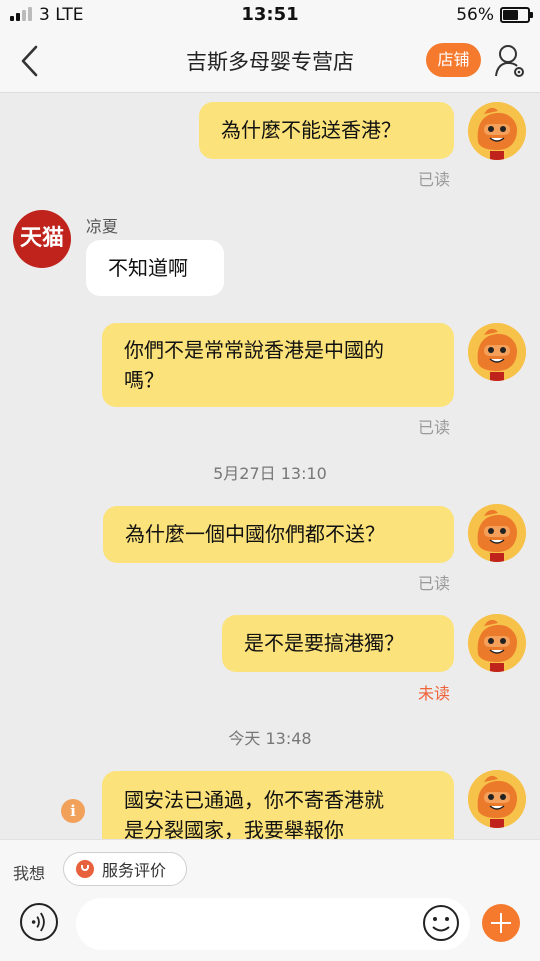  I want to click on nav-bar: 吉斯多母婴专营店 店铺, so click(270, 61).